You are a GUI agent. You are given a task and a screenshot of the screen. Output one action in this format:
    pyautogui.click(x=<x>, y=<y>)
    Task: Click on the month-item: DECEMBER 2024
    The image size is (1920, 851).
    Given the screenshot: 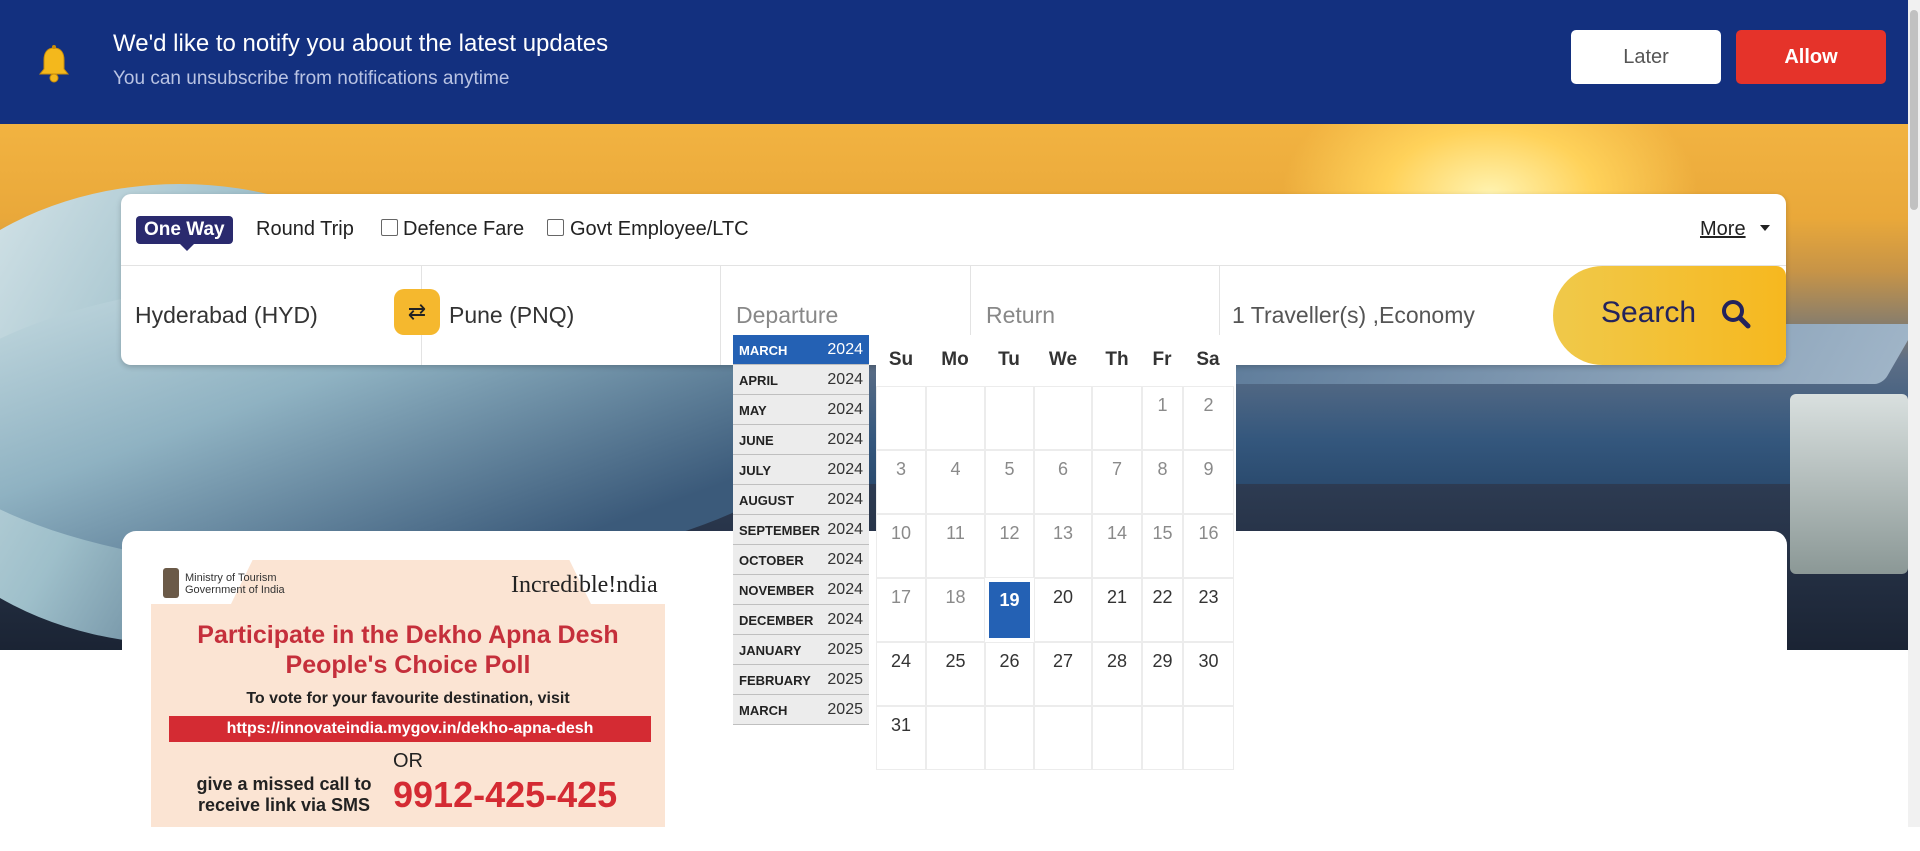 What is the action you would take?
    pyautogui.click(x=801, y=620)
    